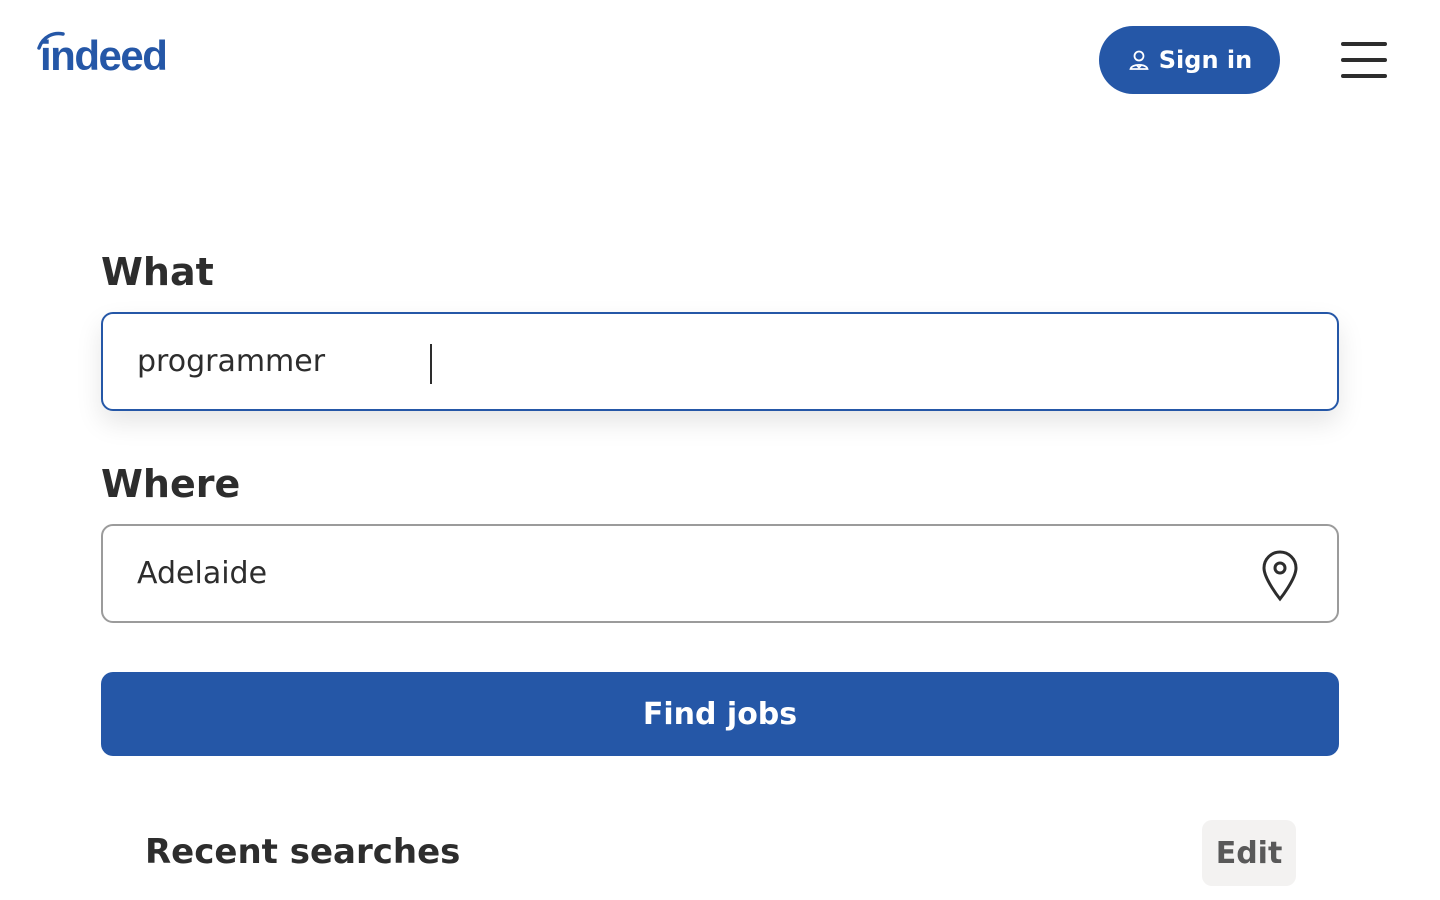 The width and height of the screenshot is (1440, 900). What do you see at coordinates (1249, 853) in the screenshot?
I see `edit-button: Edit` at bounding box center [1249, 853].